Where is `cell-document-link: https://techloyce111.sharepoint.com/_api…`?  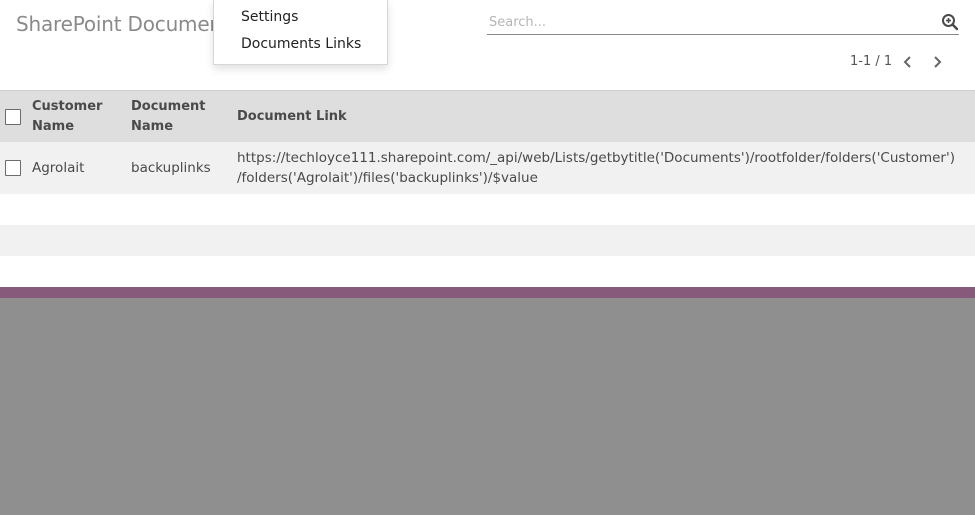
cell-document-link: https://techloyce111.sharepoint.com/_api… is located at coordinates (596, 168).